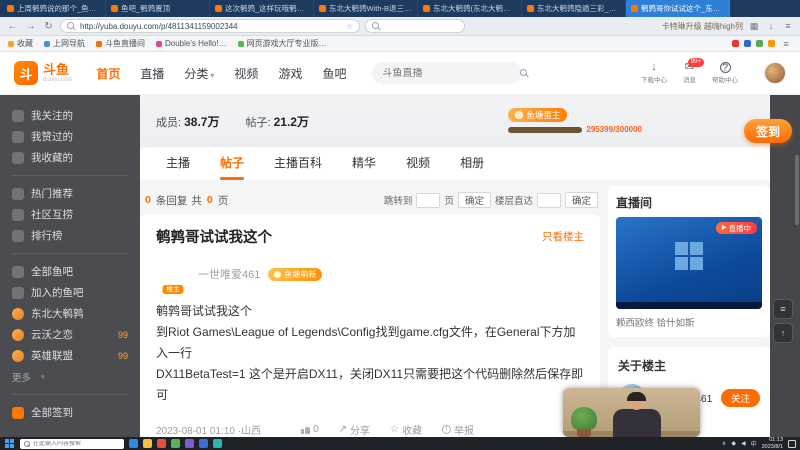 Image resolution: width=800 pixels, height=450 pixels. Describe the element at coordinates (161, 443) in the screenshot. I see `chrome-icon` at that location.